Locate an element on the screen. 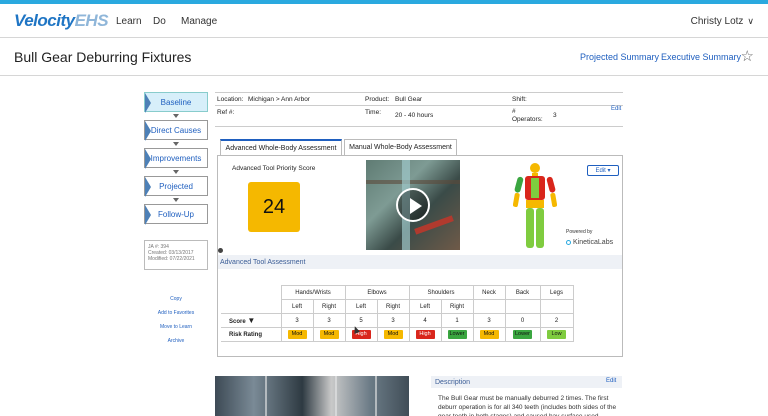  step-baseline: Baseline is located at coordinates (176, 102).